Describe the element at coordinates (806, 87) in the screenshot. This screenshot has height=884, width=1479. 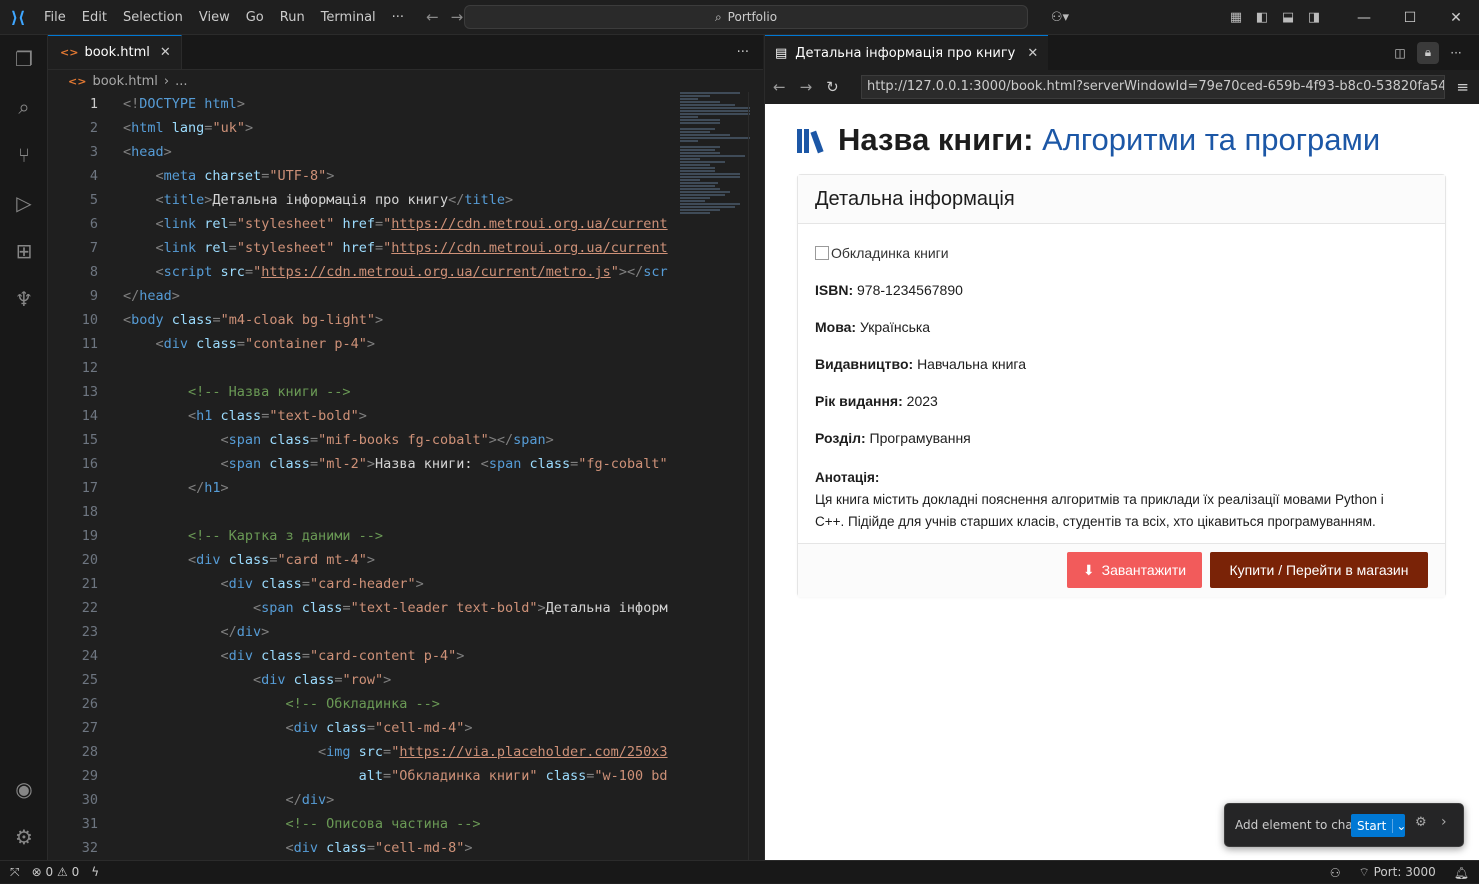
I see `browser-forward-icon: →` at that location.